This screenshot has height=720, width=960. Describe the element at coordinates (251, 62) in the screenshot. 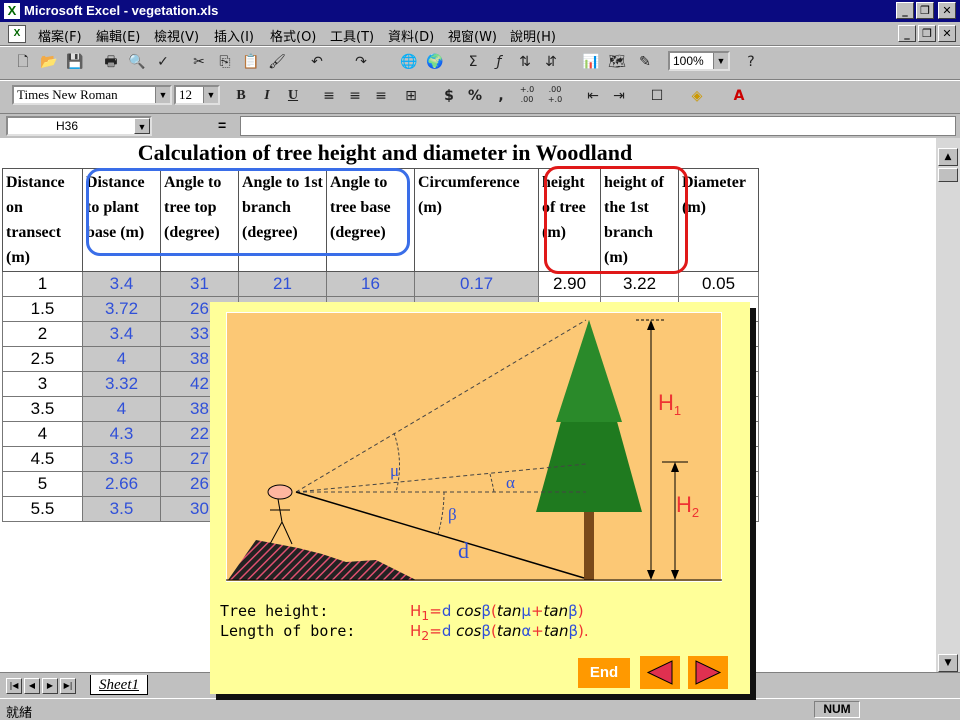

I see `paste-icon: 📋` at that location.